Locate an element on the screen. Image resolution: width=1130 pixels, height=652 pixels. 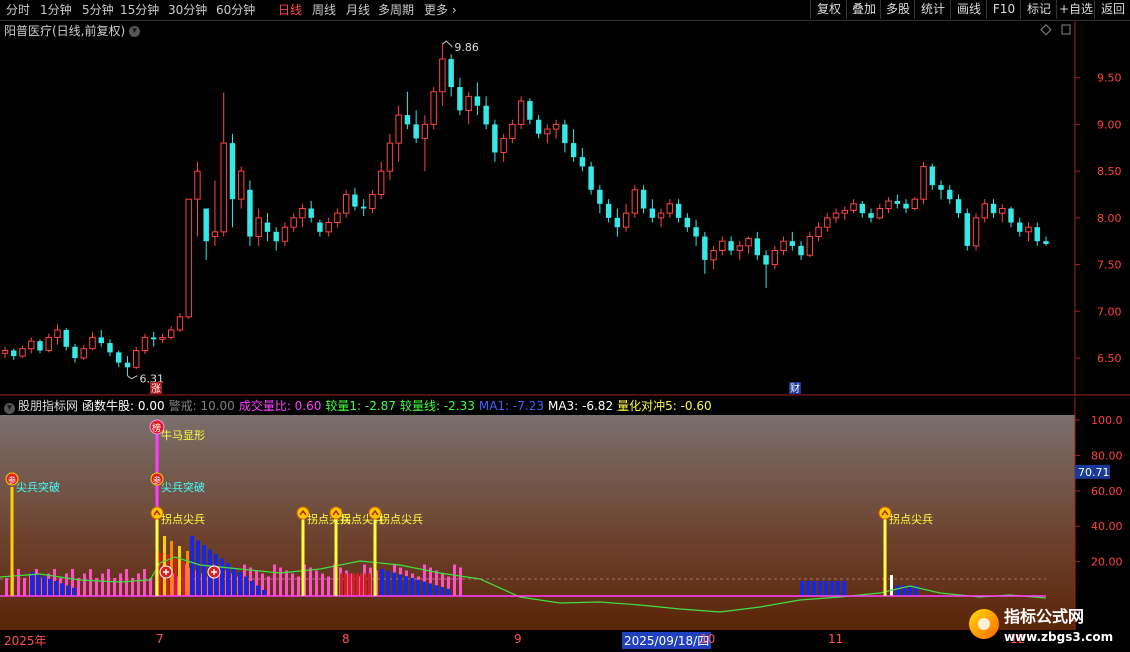
toolbar-button: F10 is located at coordinates (1003, 9).